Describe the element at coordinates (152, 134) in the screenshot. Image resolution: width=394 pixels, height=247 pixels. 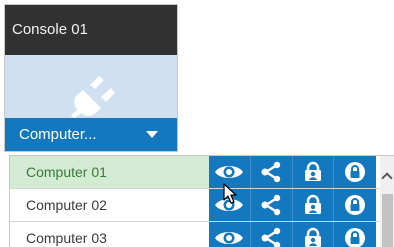
I see `caret-down-icon` at that location.